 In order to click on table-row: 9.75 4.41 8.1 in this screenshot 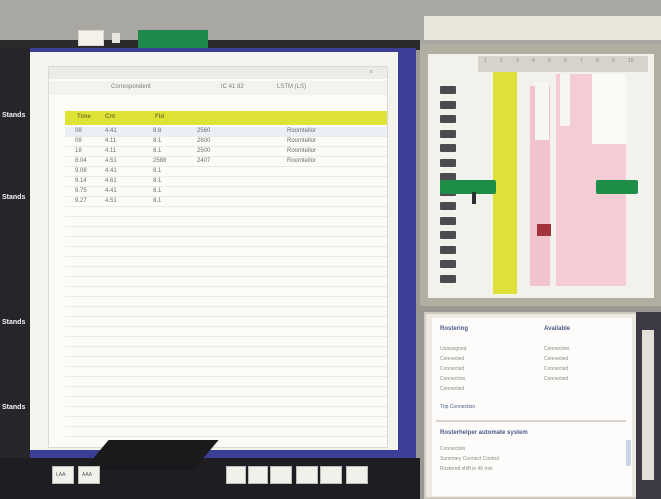, I will do `click(226, 192)`.